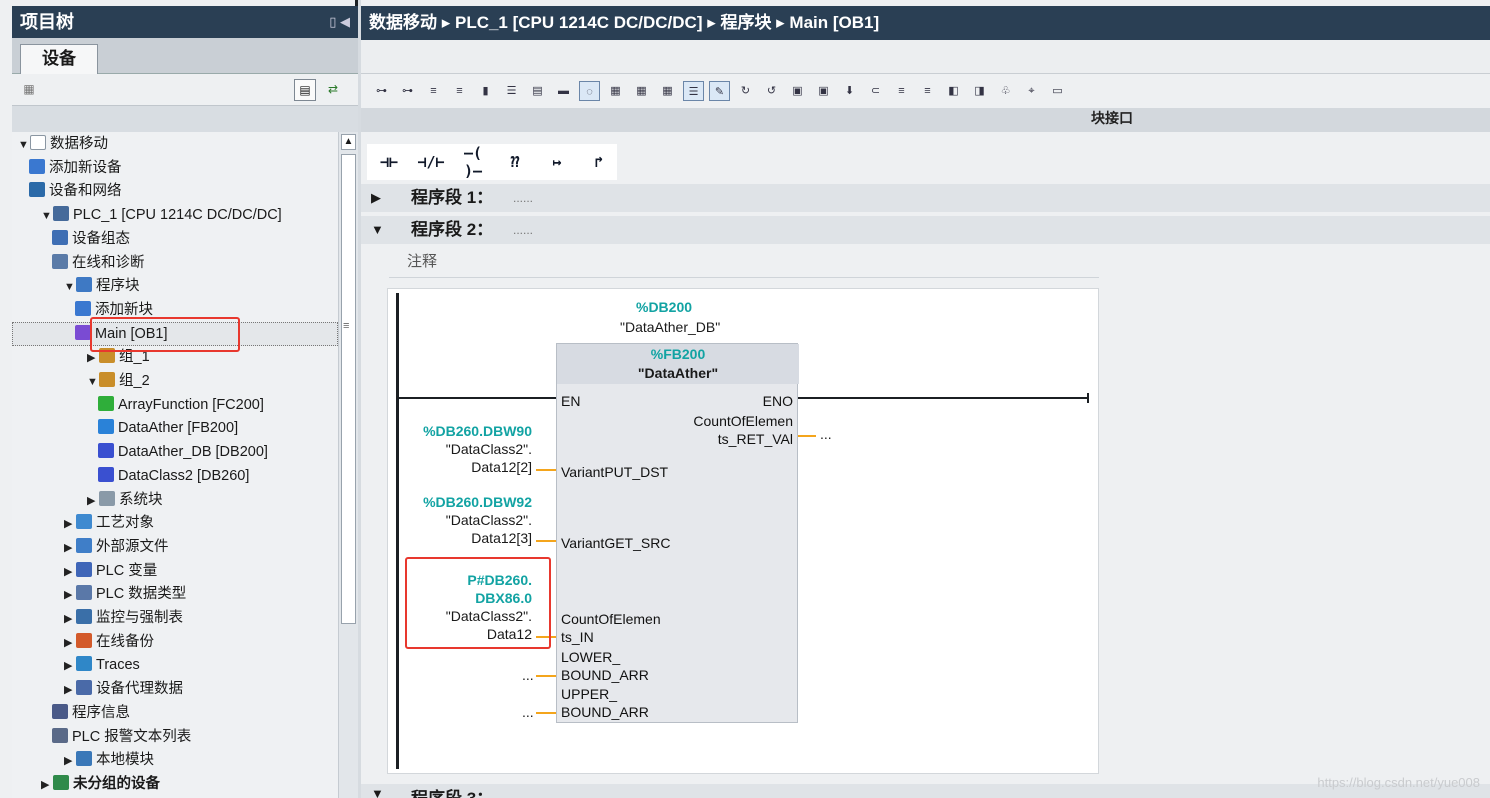  Describe the element at coordinates (185, 90) in the screenshot. I see `tree-toolbar: ▦ ▤ ⇄` at that location.